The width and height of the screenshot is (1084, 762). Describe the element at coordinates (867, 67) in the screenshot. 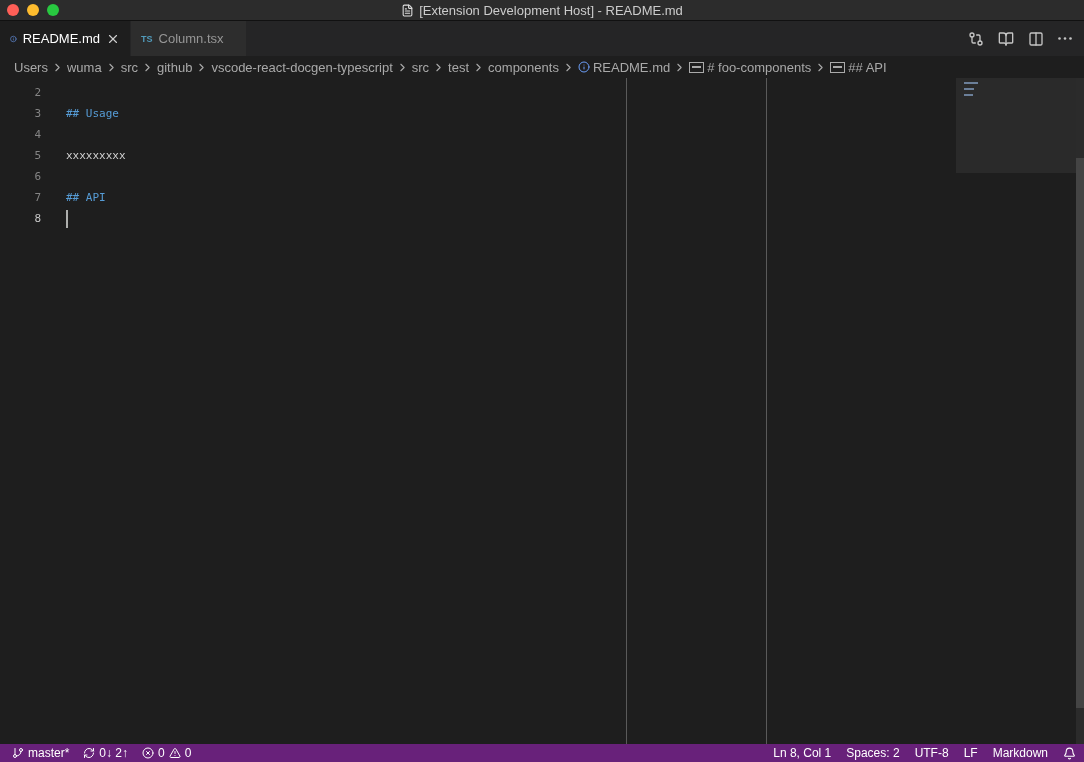

I see `breadcrumb-item: ## API` at that location.